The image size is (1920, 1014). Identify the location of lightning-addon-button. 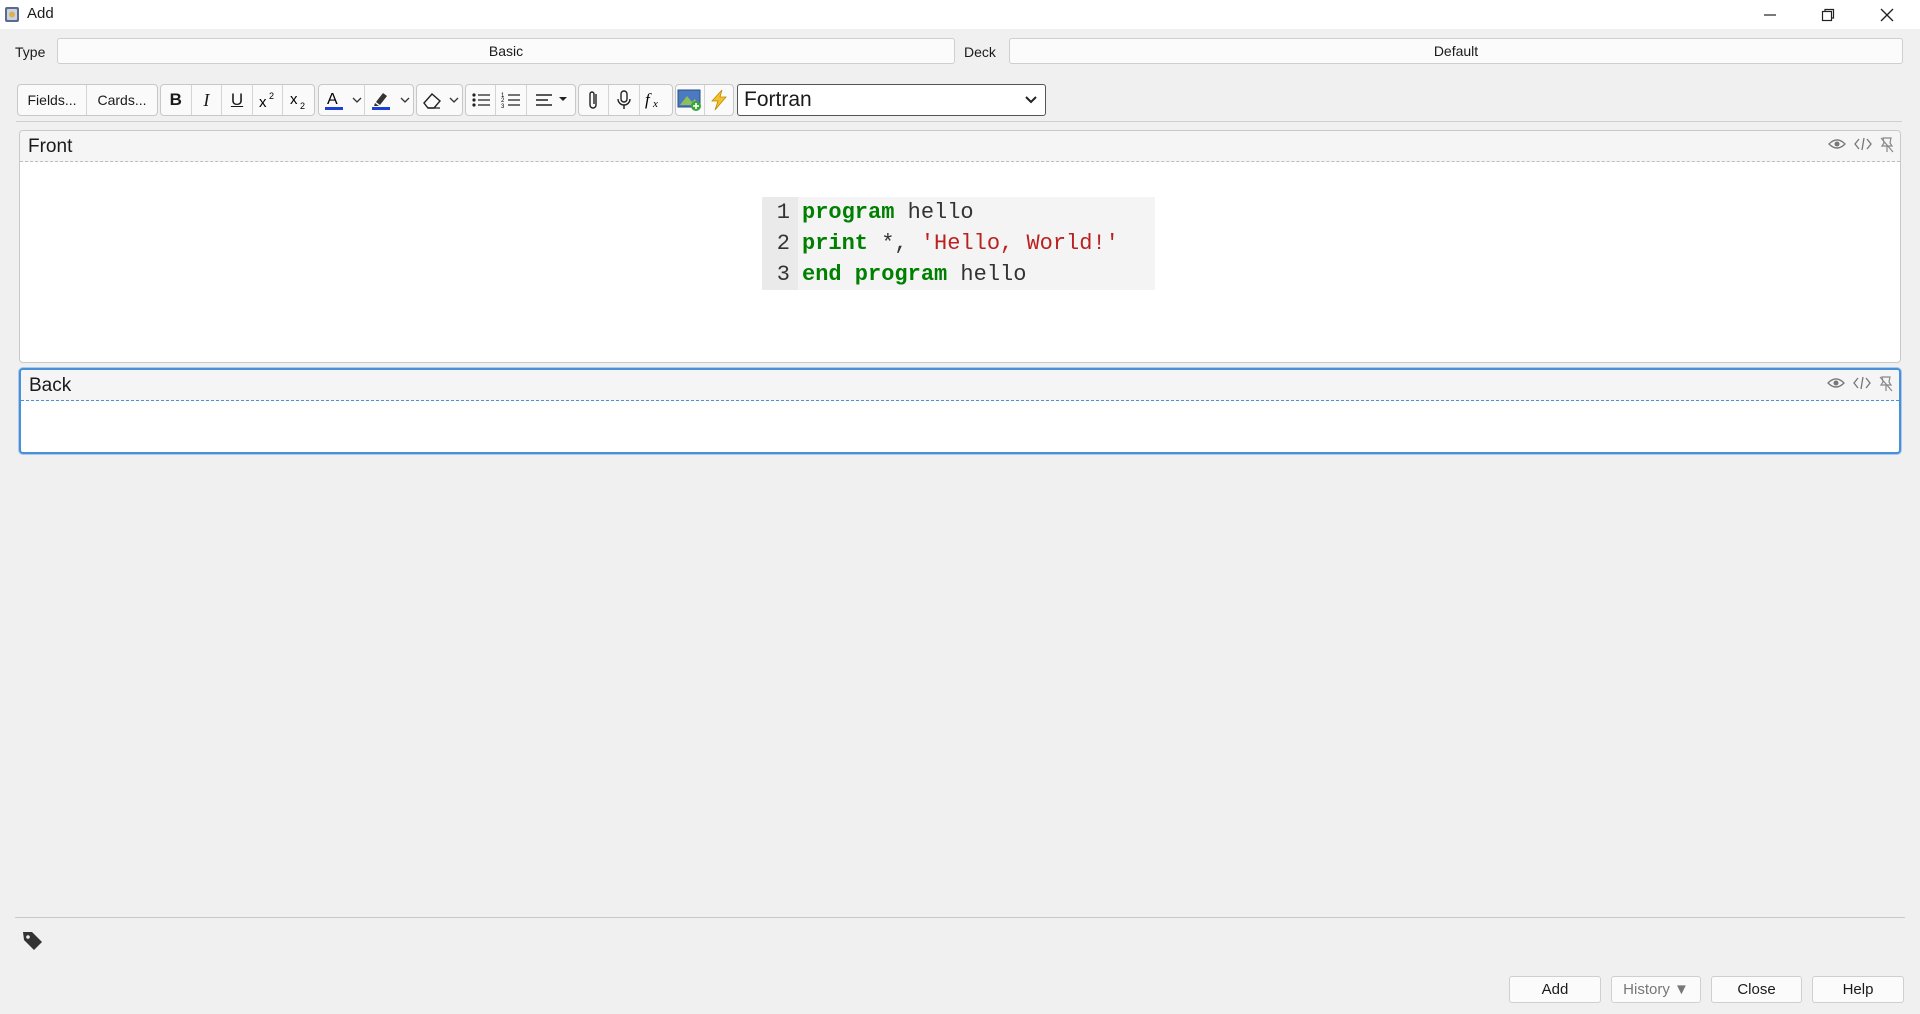
(719, 100).